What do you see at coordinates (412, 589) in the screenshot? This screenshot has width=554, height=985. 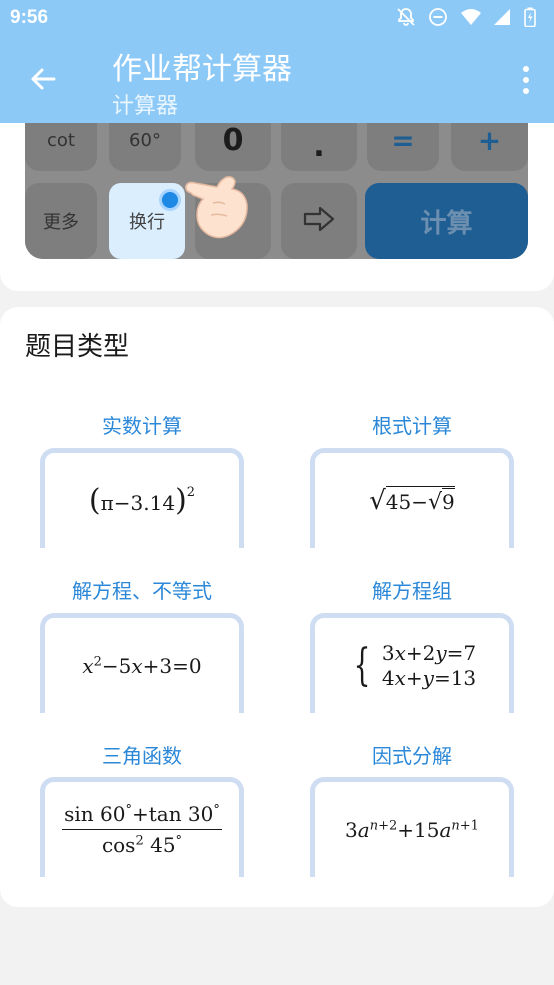 I see `category-label: 解方程组` at bounding box center [412, 589].